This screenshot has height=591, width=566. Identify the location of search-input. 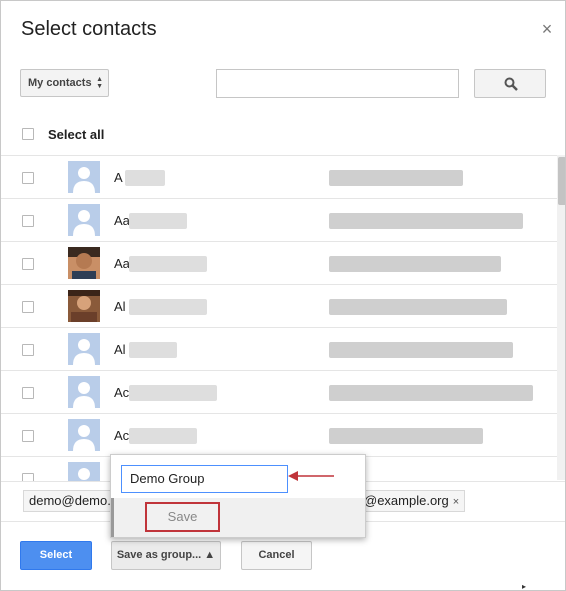
(337, 83).